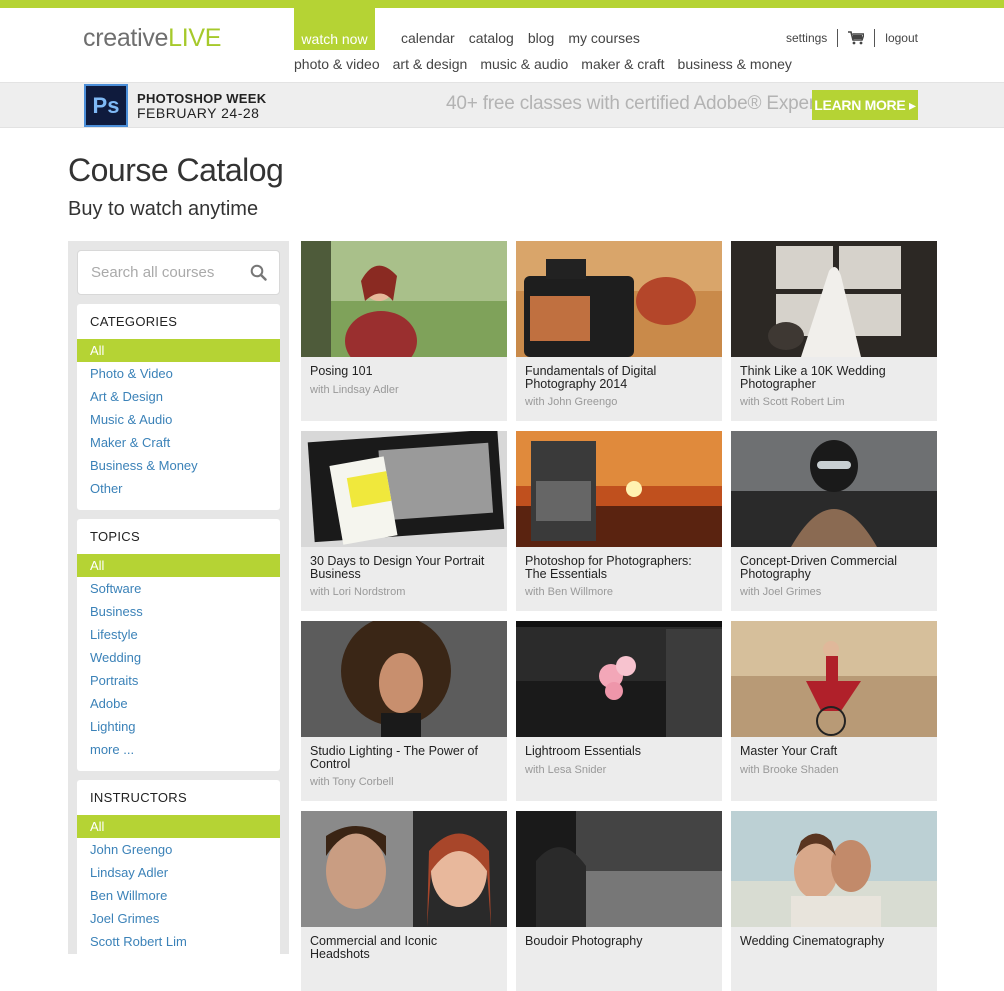  What do you see at coordinates (178, 565) in the screenshot?
I see `topic-item-all: All` at bounding box center [178, 565].